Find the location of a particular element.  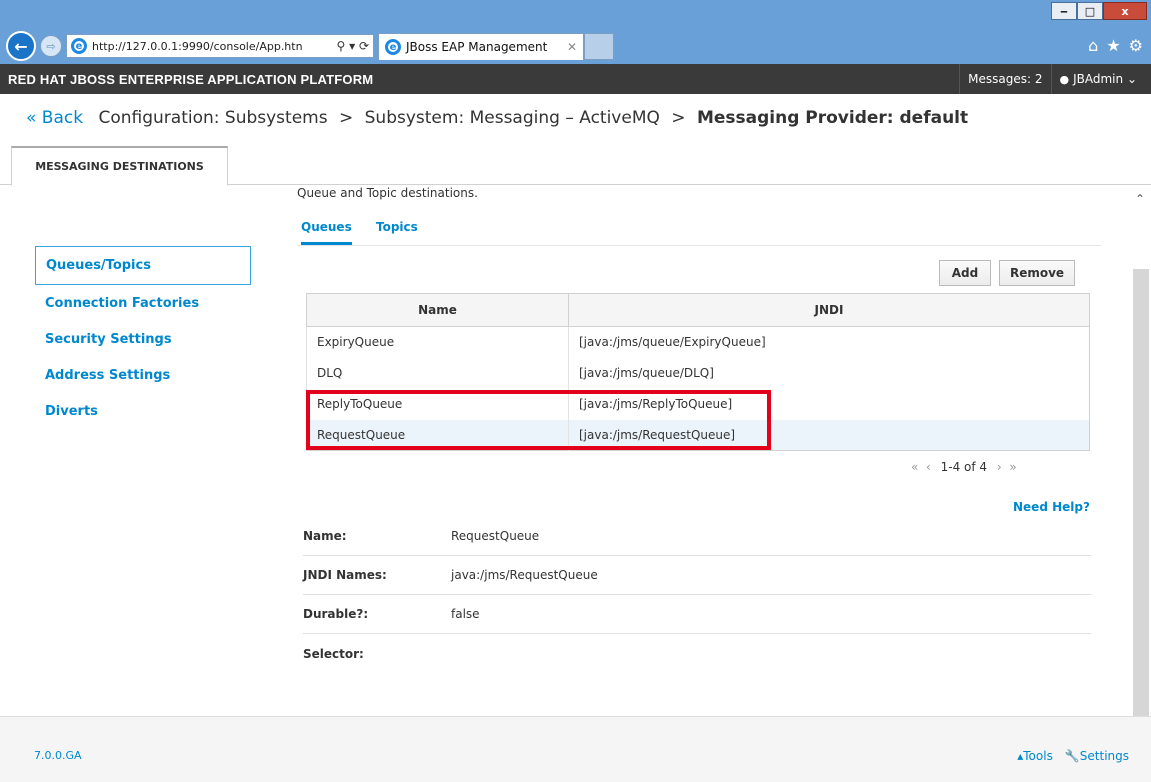

settings-label: Settings is located at coordinates (1104, 756).